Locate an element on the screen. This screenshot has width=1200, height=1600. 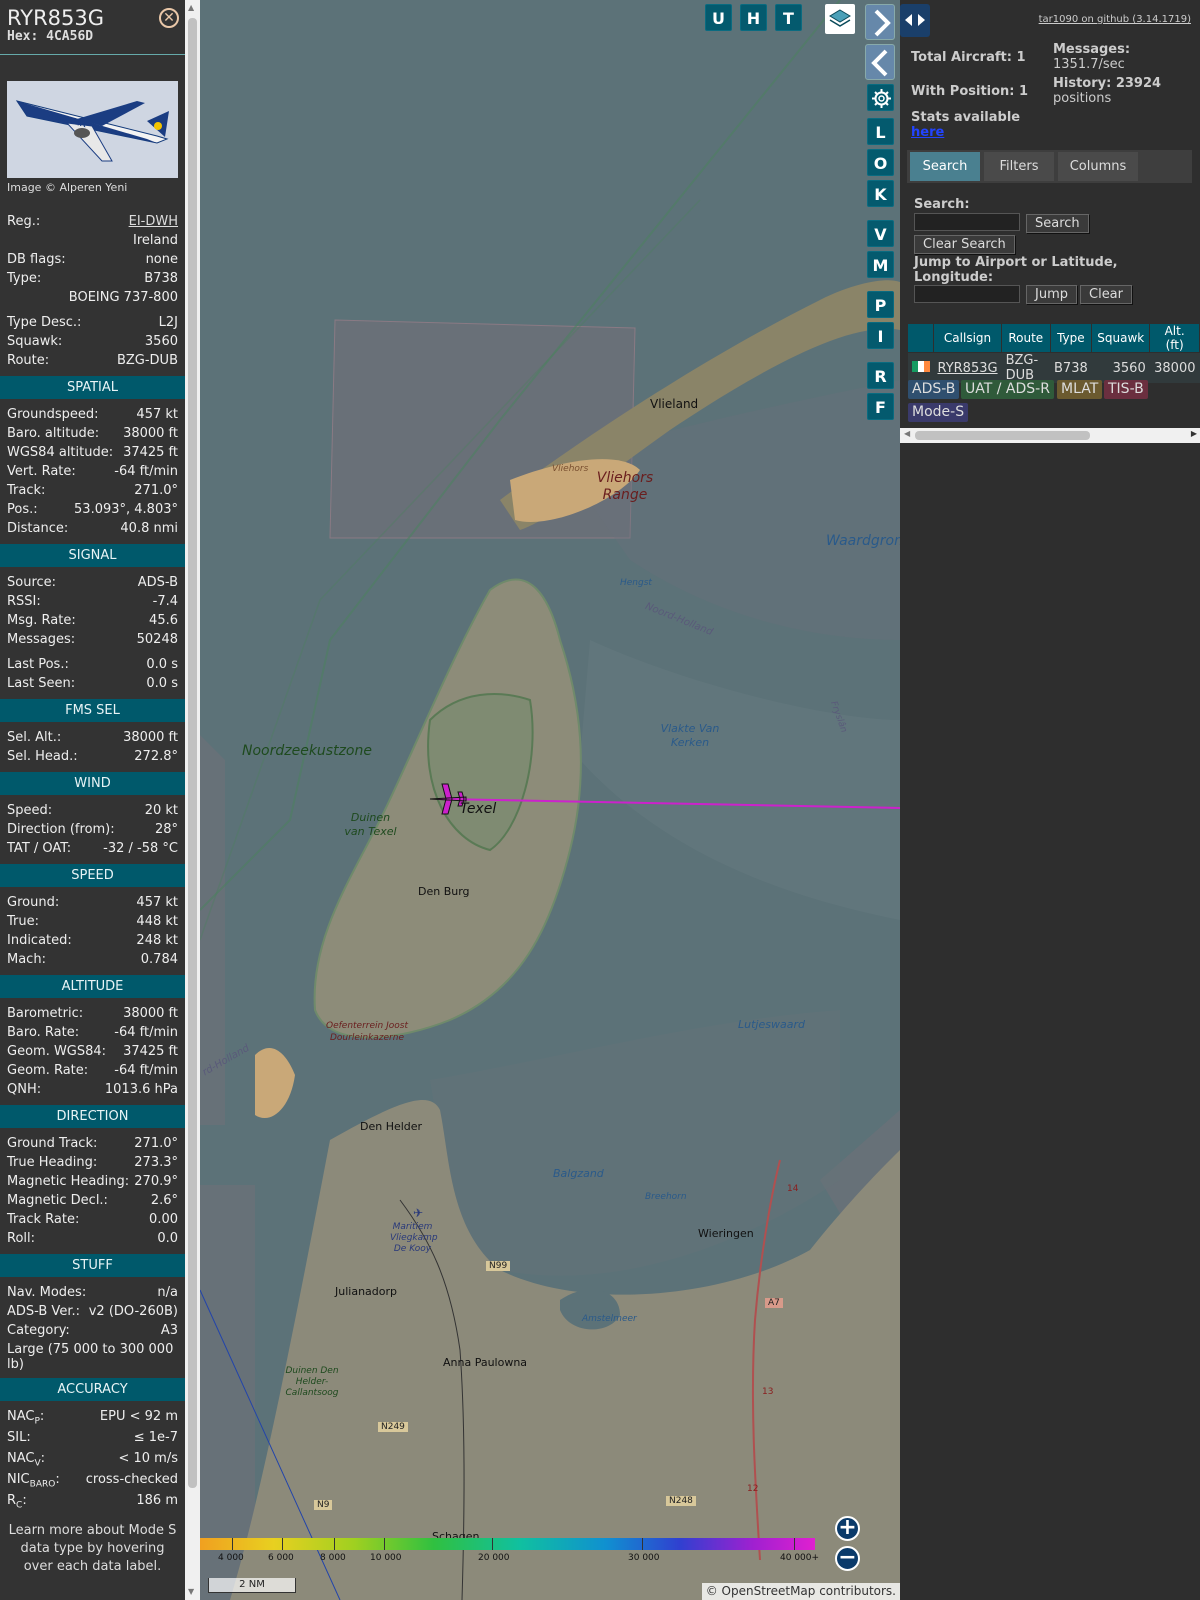
wind-row: Speed: 20 kt is located at coordinates (92, 810).